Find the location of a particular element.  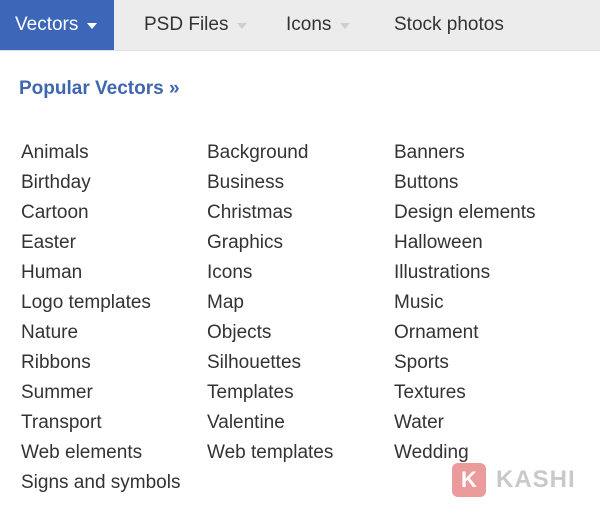

category-link-christmas: Christmas is located at coordinates (270, 215).